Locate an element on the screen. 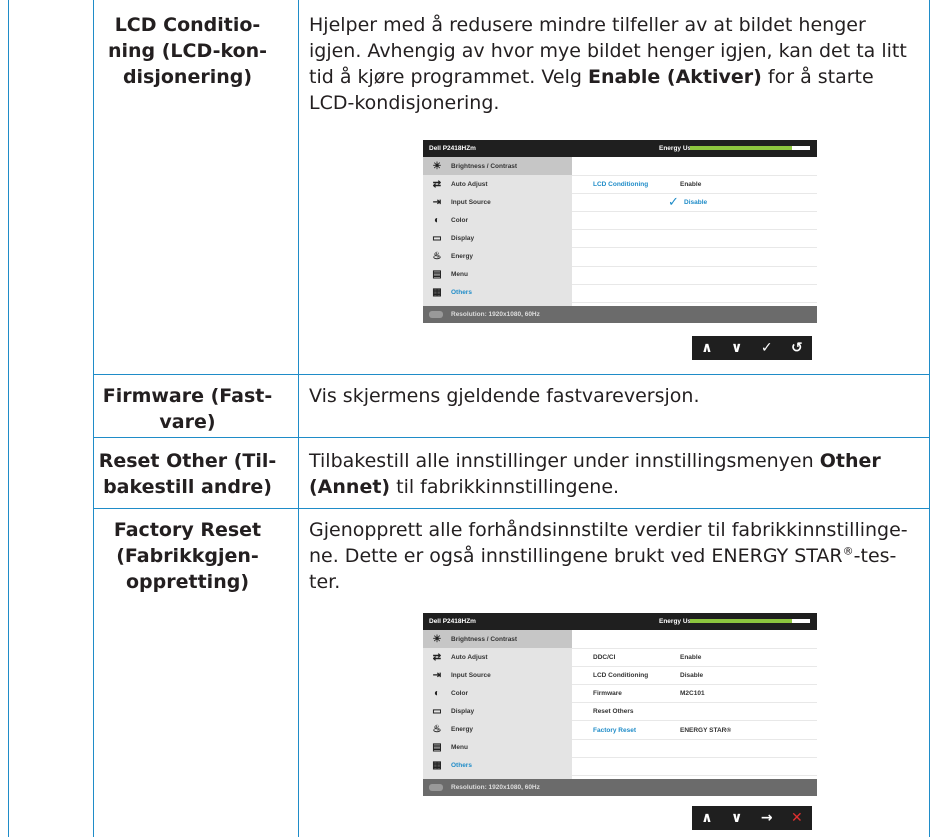 The height and width of the screenshot is (837, 937). osd-setting-value: M2C101 is located at coordinates (692, 694).